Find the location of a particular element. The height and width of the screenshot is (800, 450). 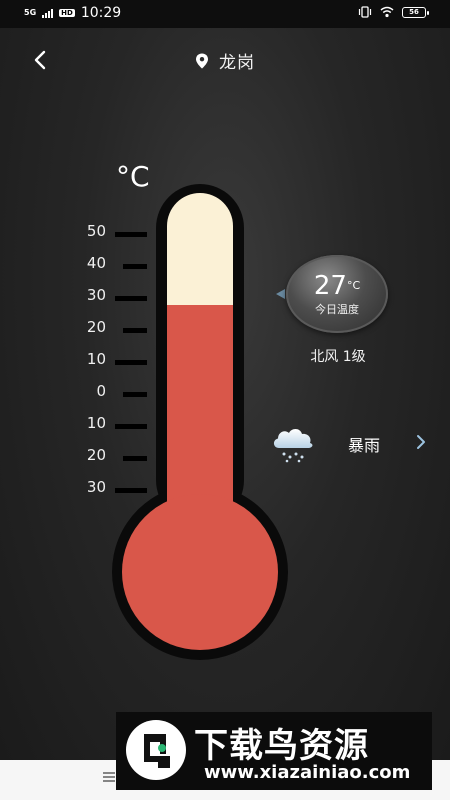

temperature-unit: °C is located at coordinates (353, 285).